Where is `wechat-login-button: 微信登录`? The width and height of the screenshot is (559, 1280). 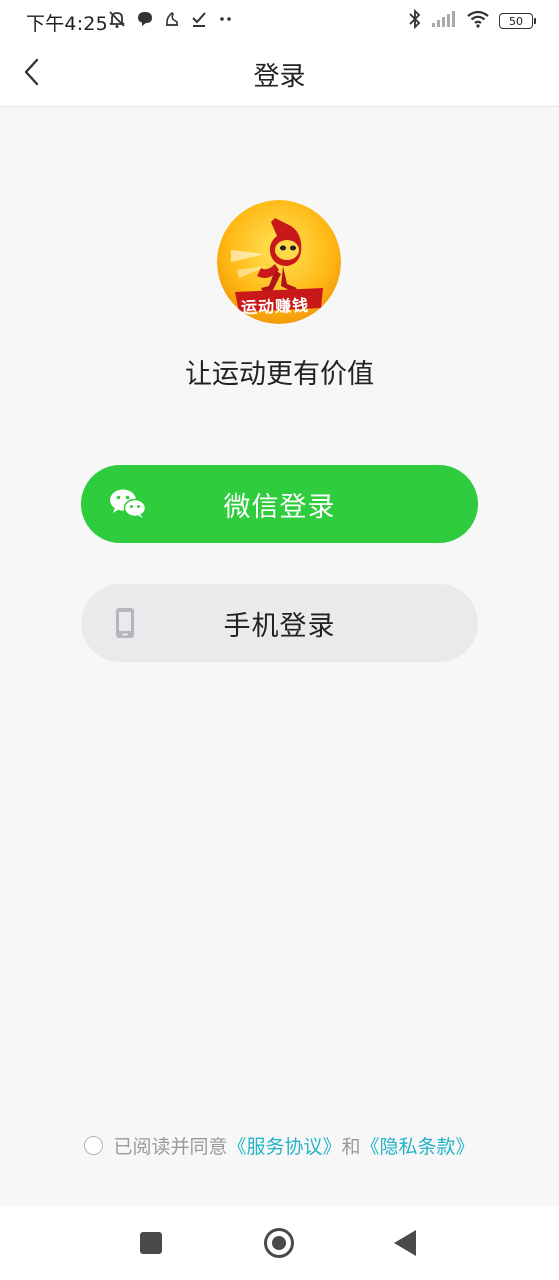
wechat-login-button: 微信登录 is located at coordinates (279, 504).